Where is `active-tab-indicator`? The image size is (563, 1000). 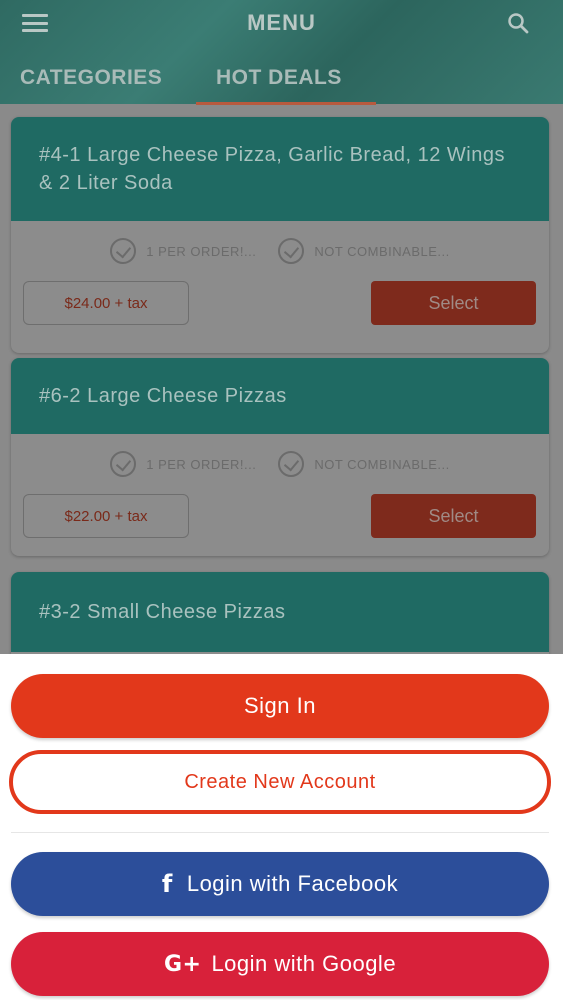 active-tab-indicator is located at coordinates (286, 103).